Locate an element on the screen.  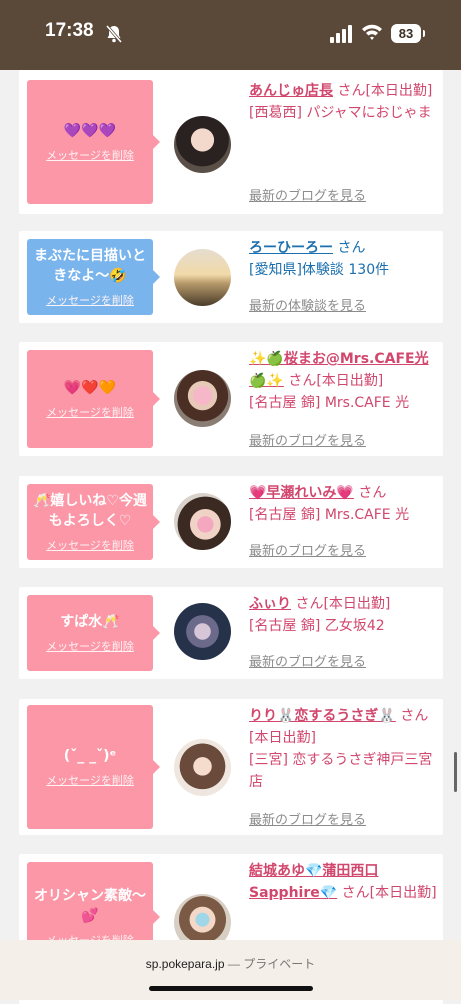
message-bubble: まぶたに目描いときなよ〜🤣 メッセージを削除 is located at coordinates (93, 277).